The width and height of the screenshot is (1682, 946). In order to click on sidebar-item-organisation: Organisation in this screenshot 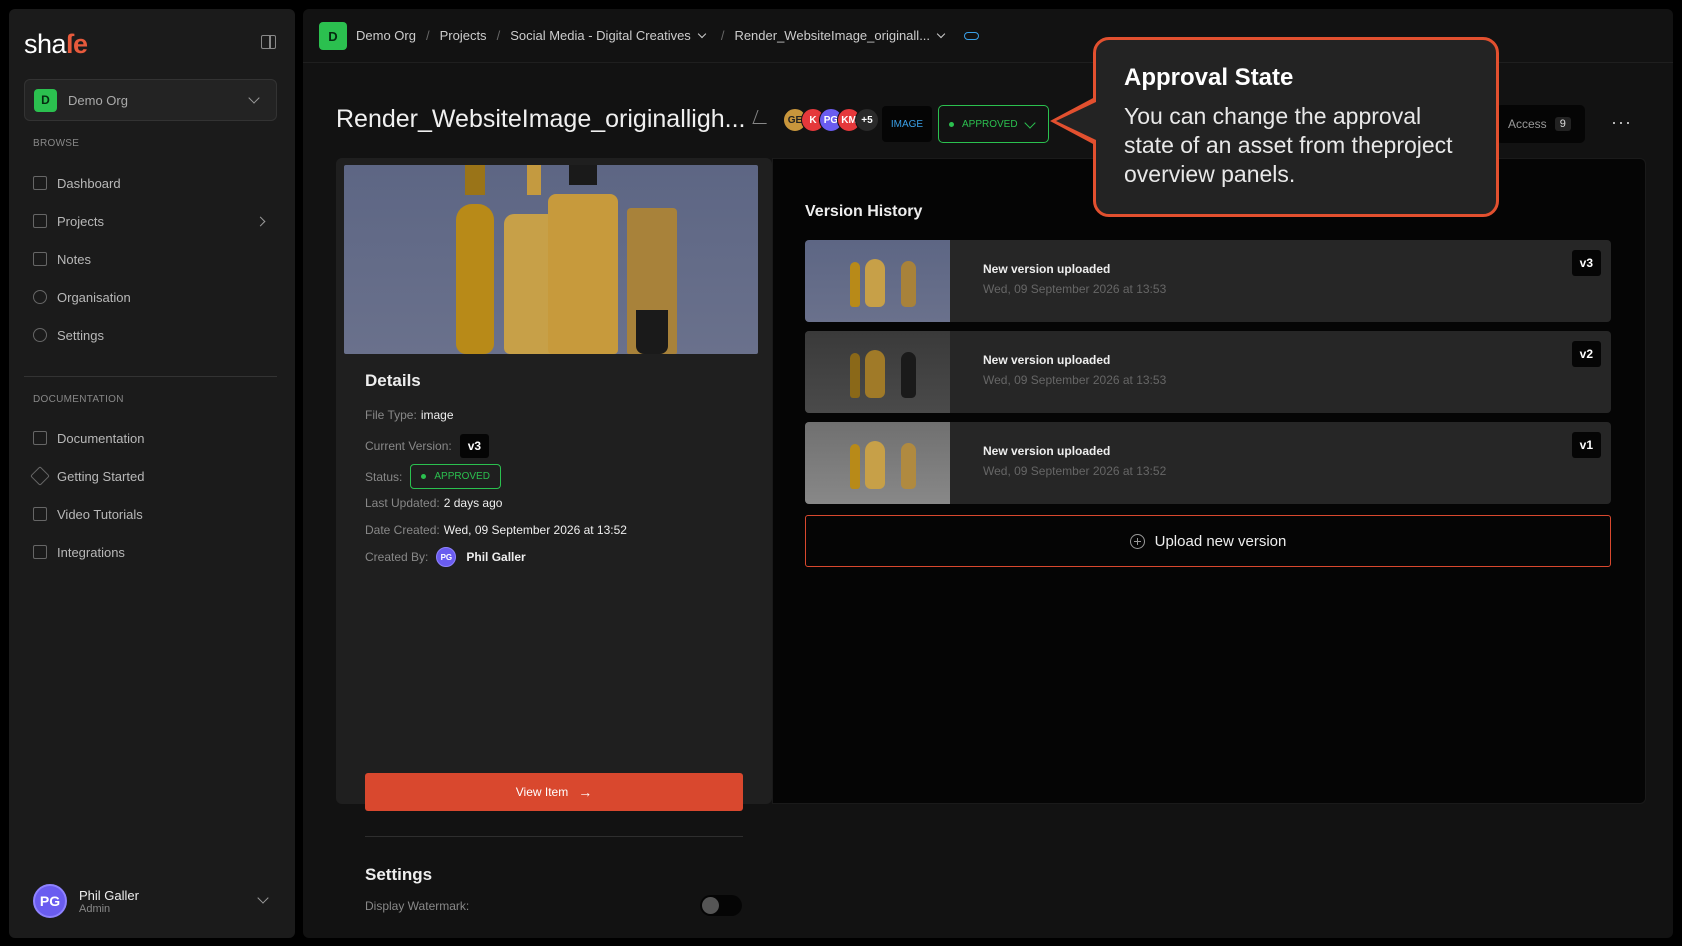, I will do `click(82, 297)`.